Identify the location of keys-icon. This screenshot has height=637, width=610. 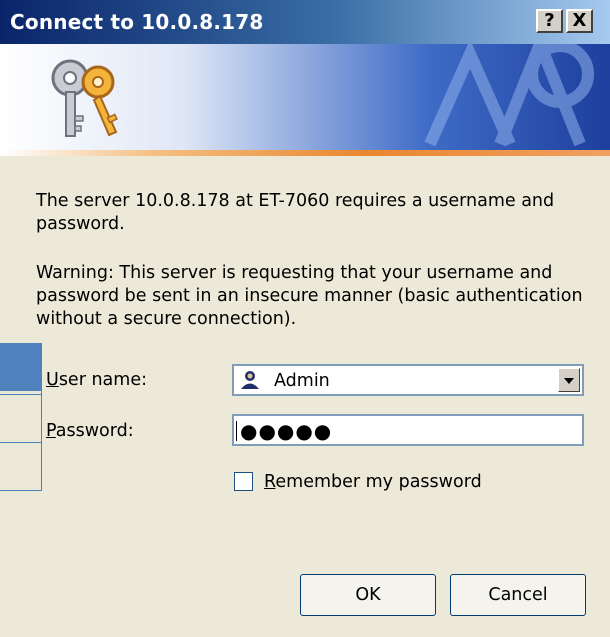
(84, 98).